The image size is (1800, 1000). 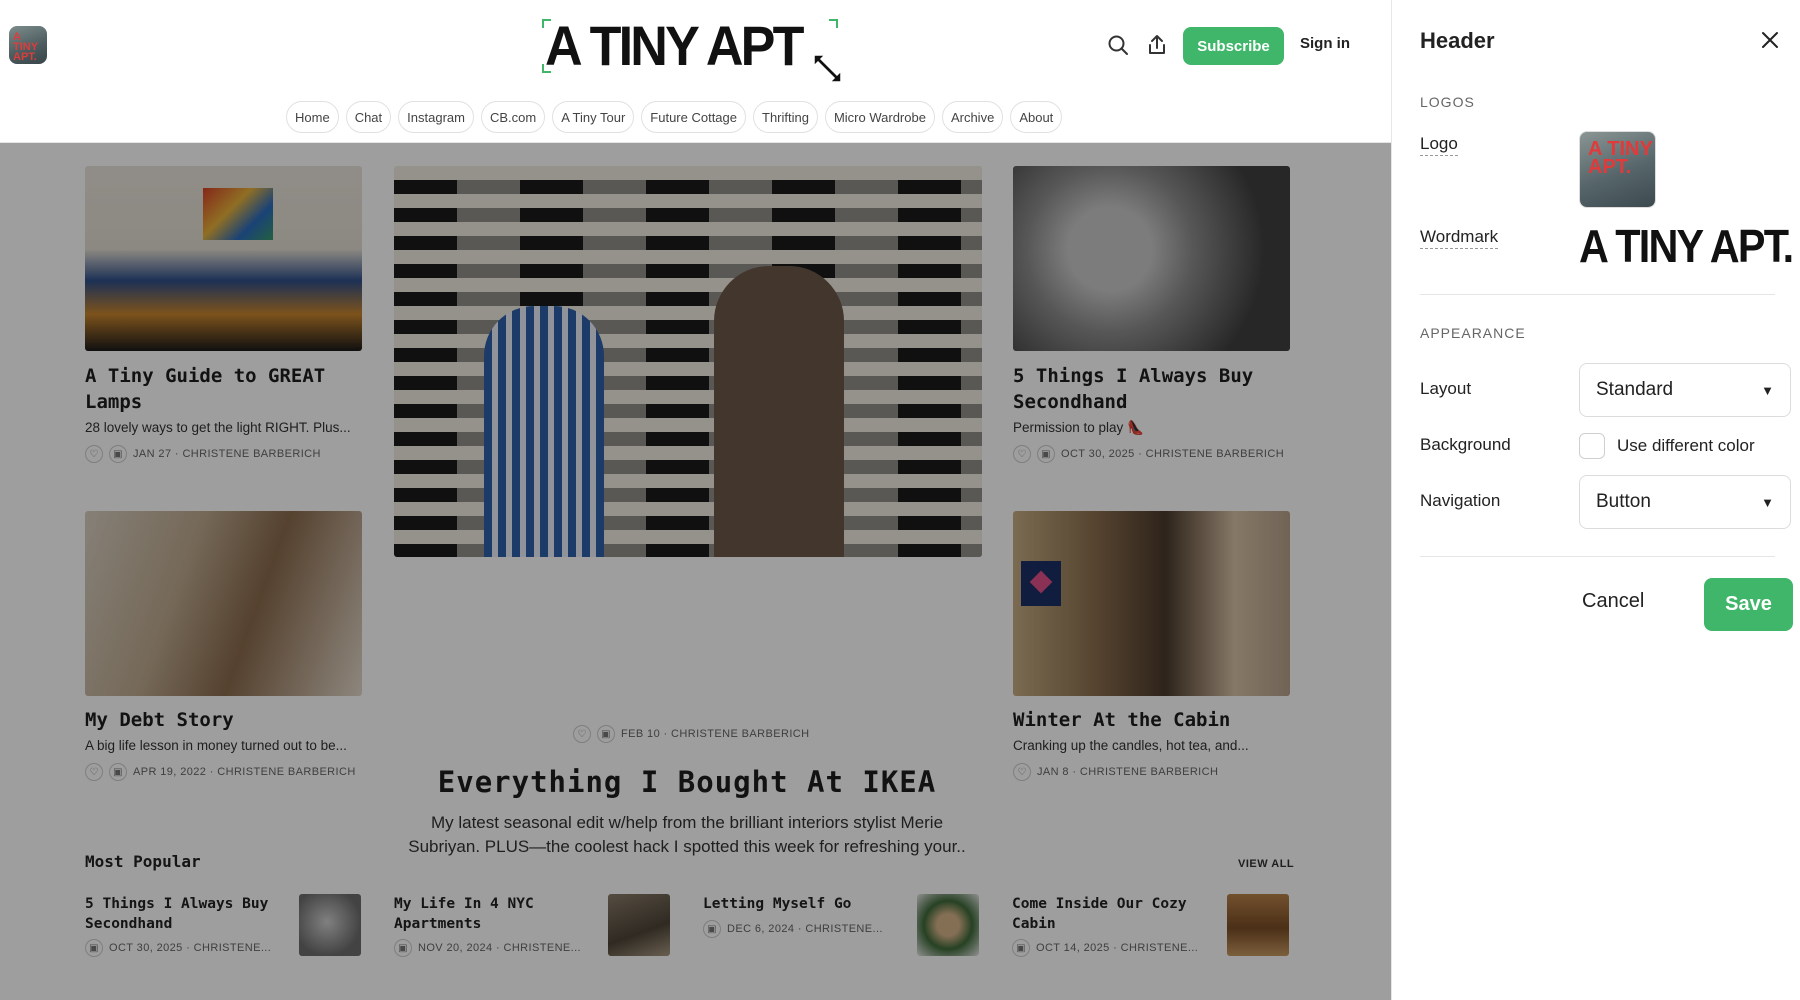 I want to click on feature-title: Everything I Bought At IKEA, so click(x=687, y=782).